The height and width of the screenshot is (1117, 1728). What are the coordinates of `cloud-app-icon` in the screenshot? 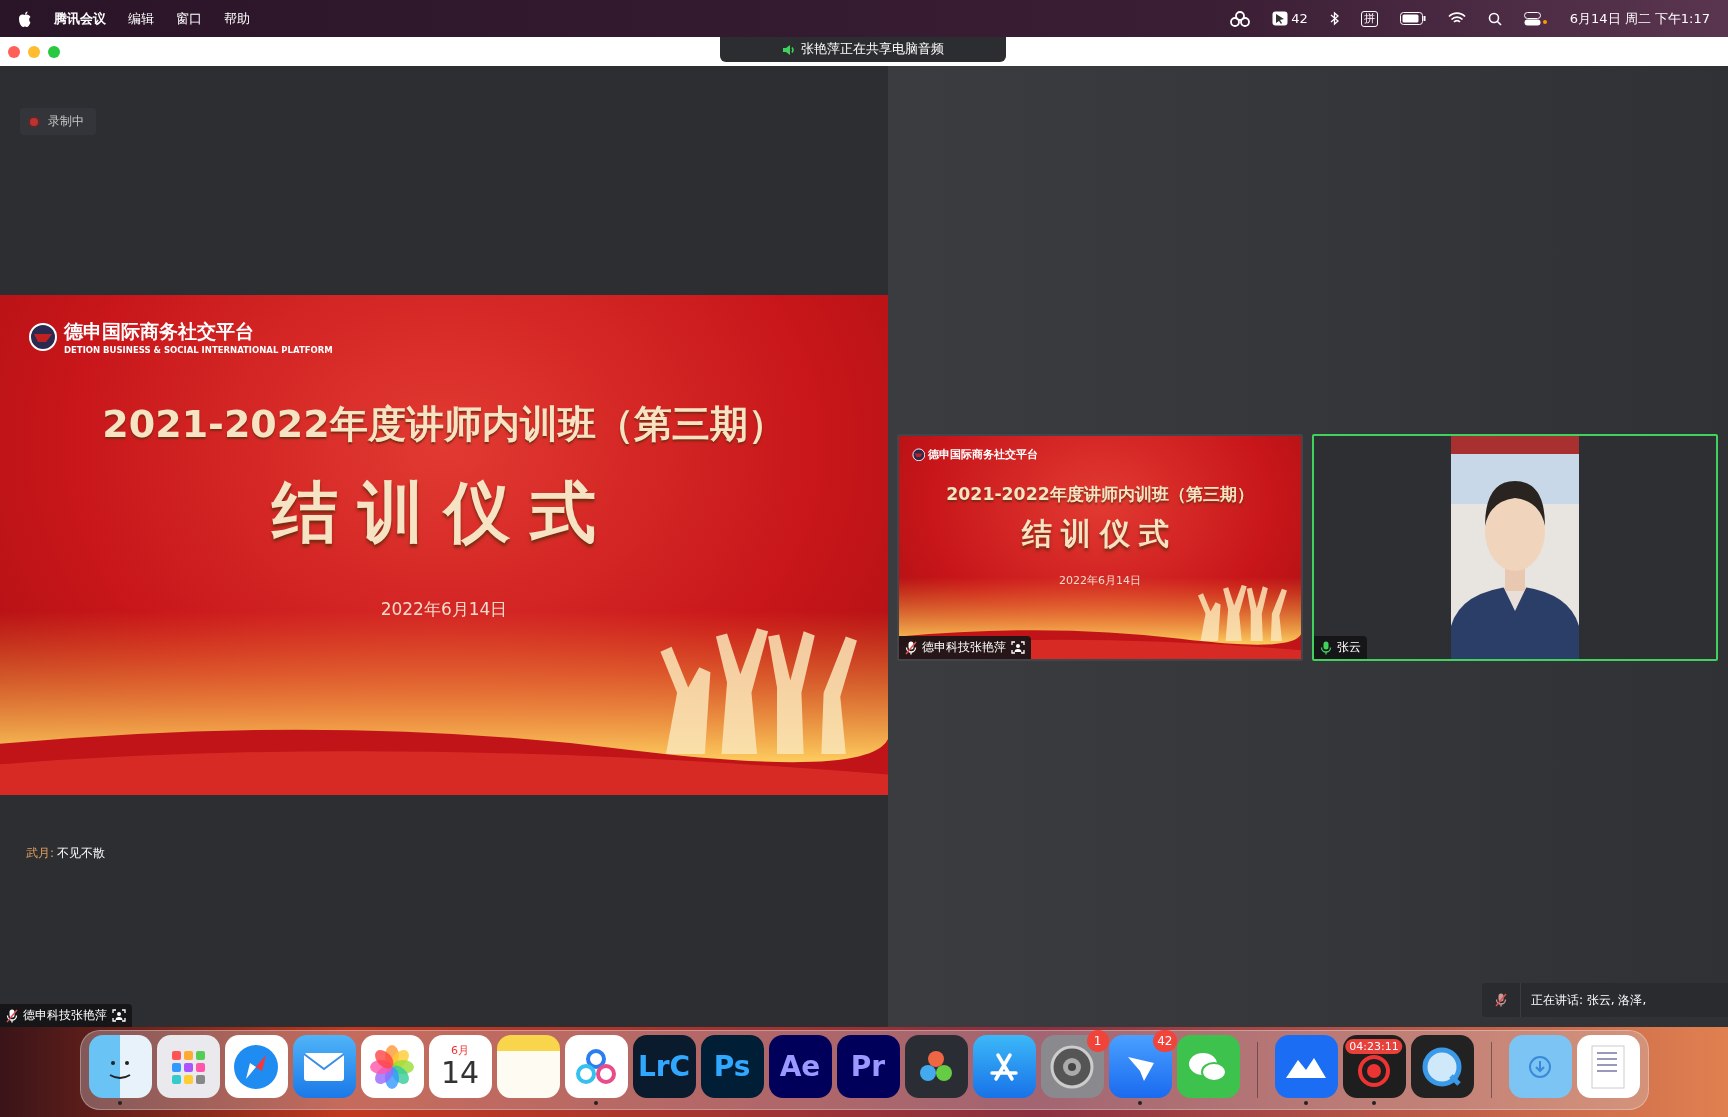 It's located at (596, 1066).